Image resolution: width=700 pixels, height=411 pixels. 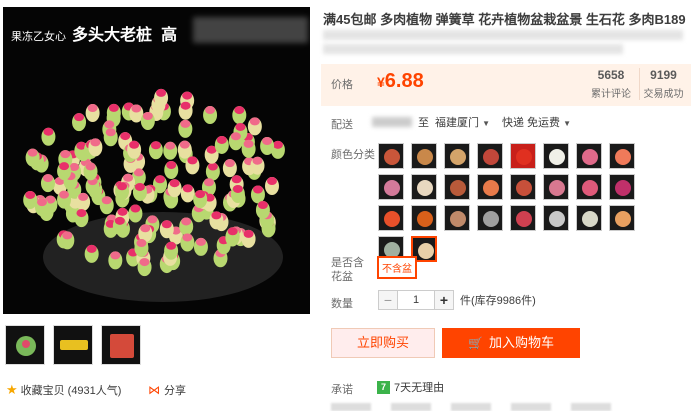 What do you see at coordinates (342, 304) in the screenshot?
I see `quantity-label: 数量` at bounding box center [342, 304].